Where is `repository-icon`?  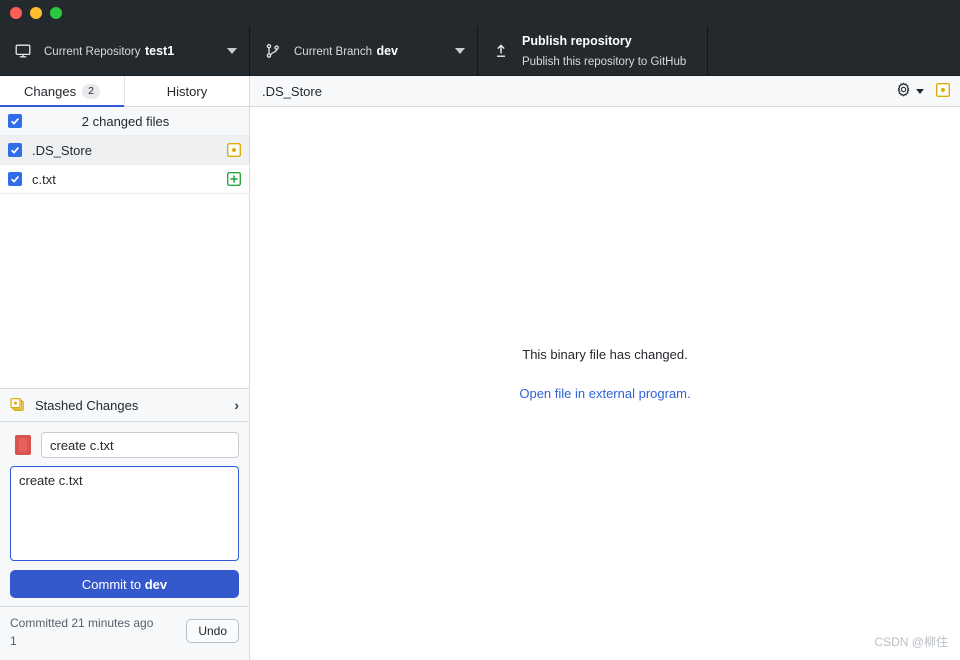 repository-icon is located at coordinates (23, 51).